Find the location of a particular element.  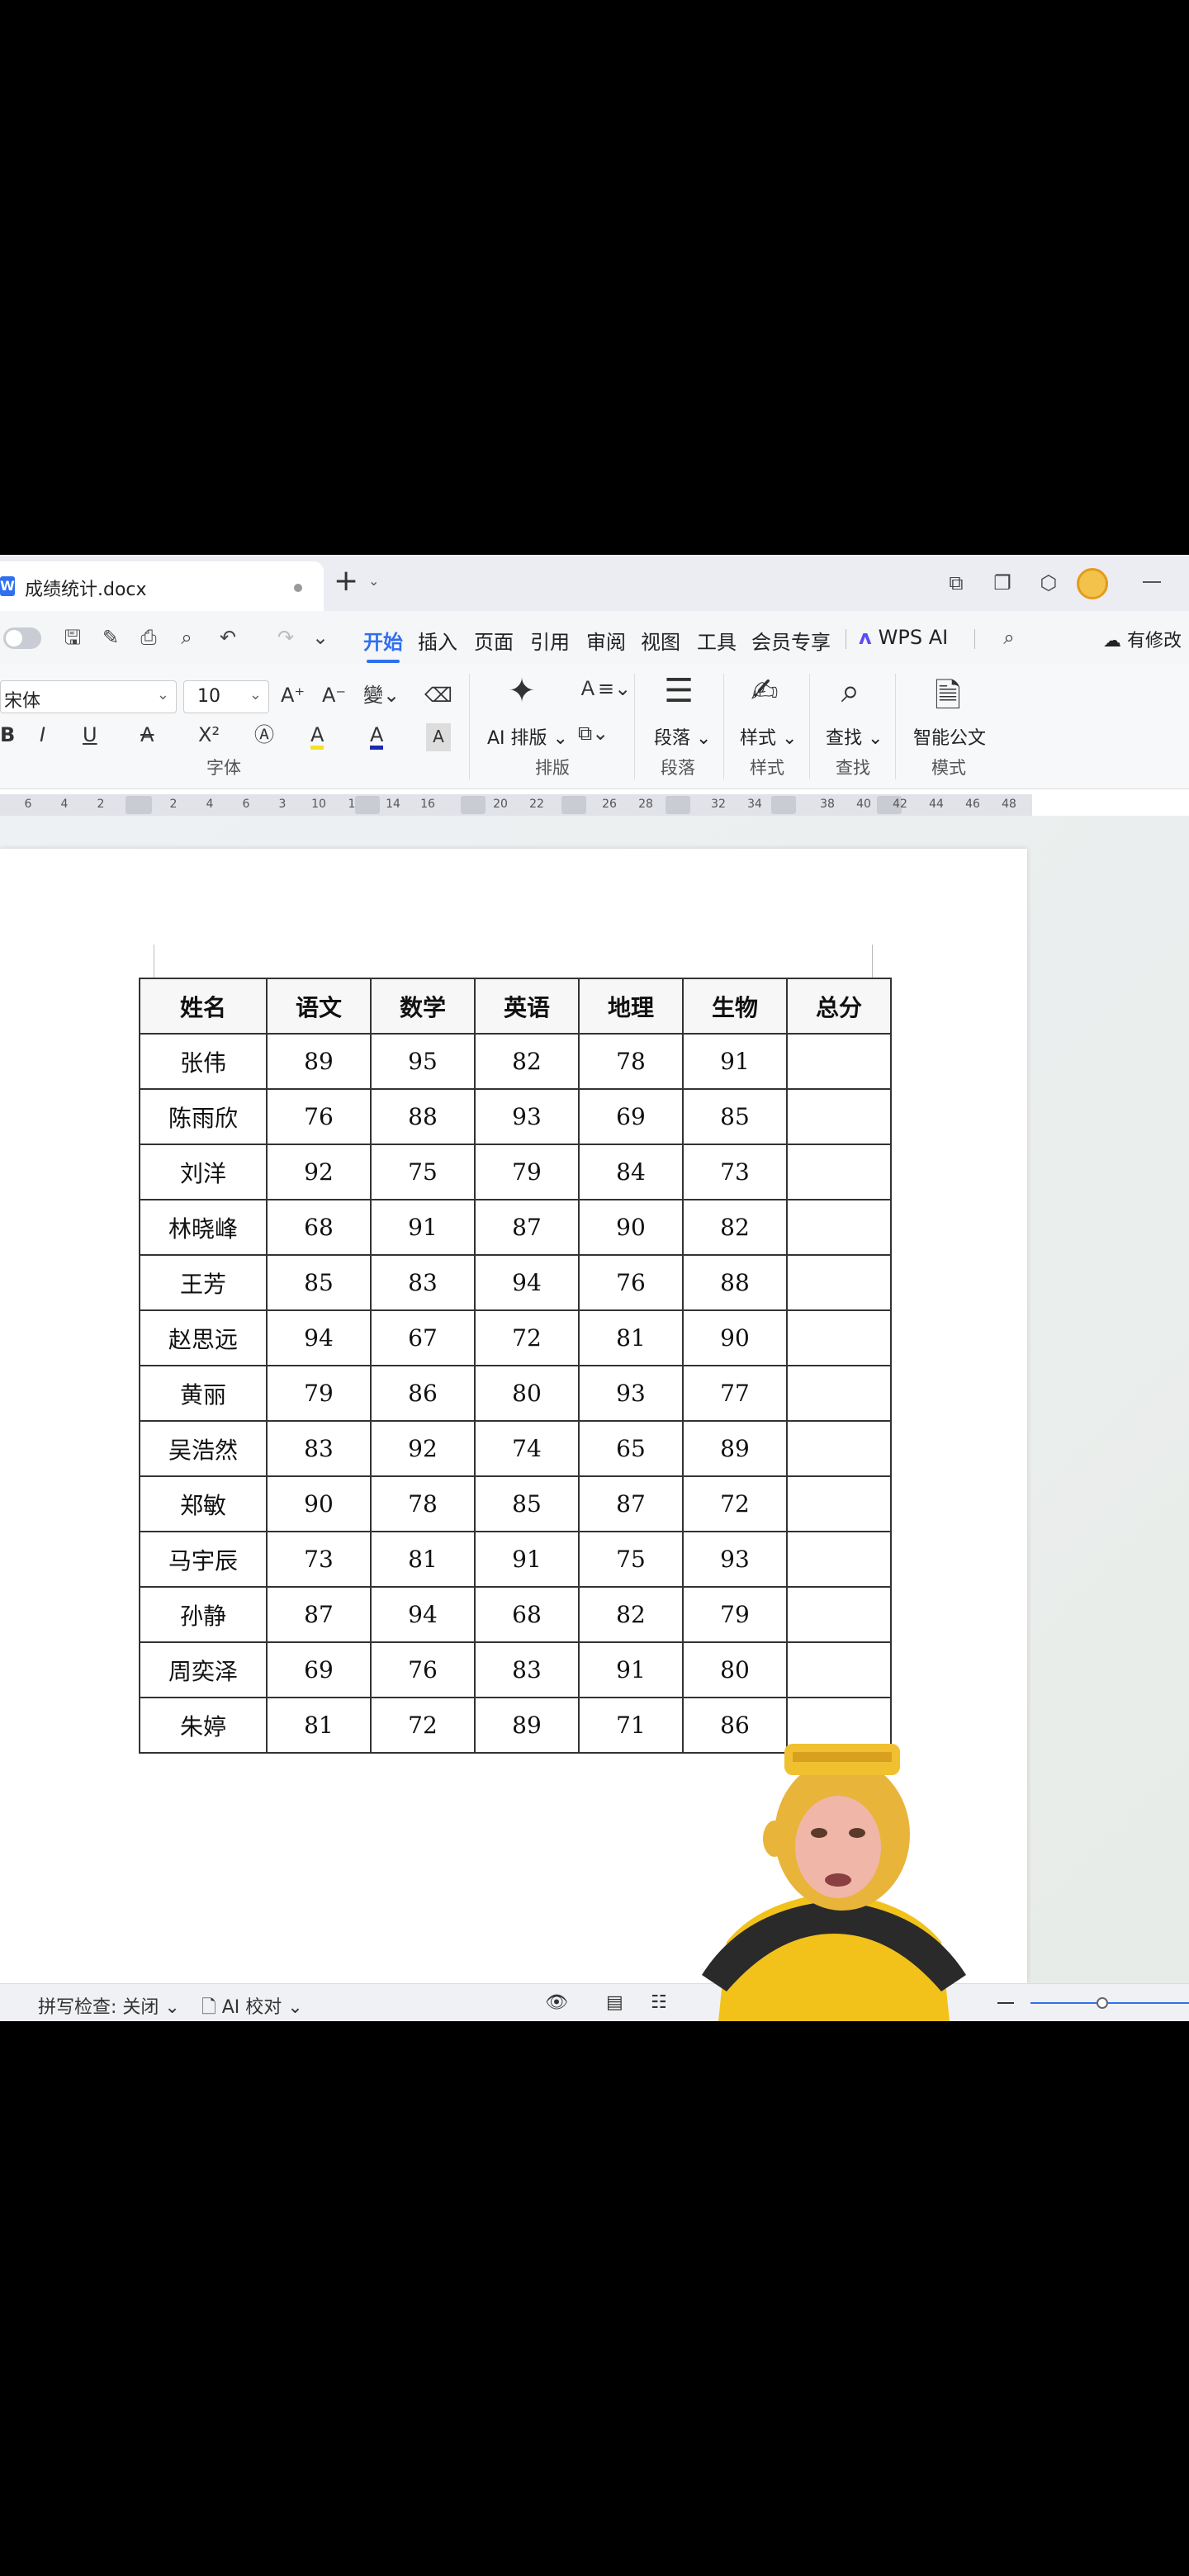

redo-icon: ↷ is located at coordinates (285, 637).